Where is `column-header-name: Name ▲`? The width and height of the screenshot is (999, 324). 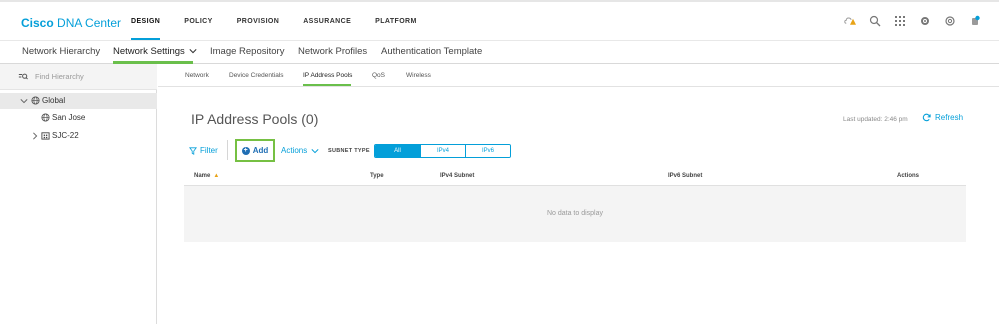
column-header-name: Name ▲ is located at coordinates (206, 176).